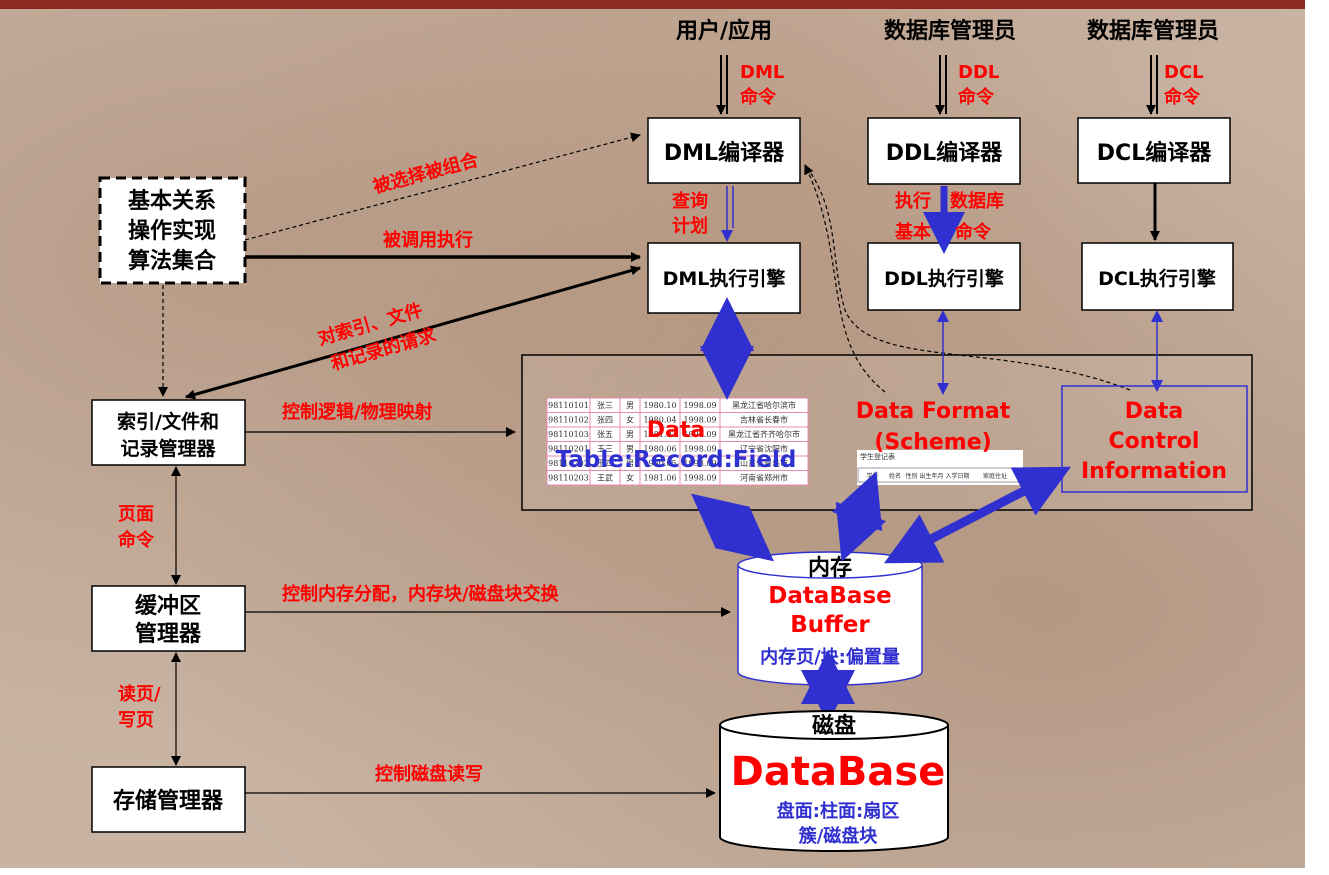  What do you see at coordinates (1153, 31) in the screenshot?
I see `dba-label-2: 数据库管理员` at bounding box center [1153, 31].